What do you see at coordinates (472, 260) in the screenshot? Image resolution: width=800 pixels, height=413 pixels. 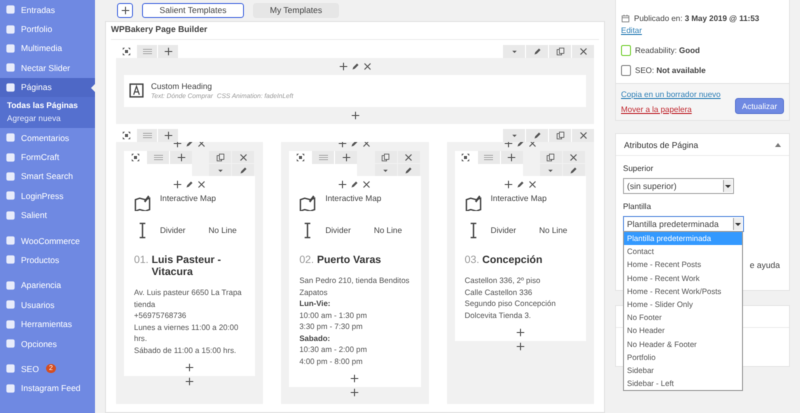 I see `location-number: 03.` at bounding box center [472, 260].